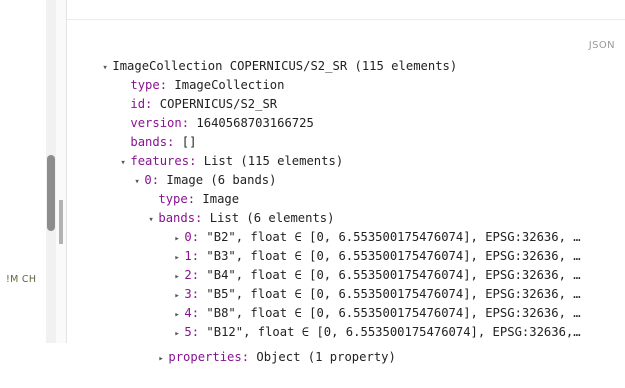 The height and width of the screenshot is (388, 625). I want to click on tree-node-properties: ▸ properties: Object (1 property), so click(262, 346).